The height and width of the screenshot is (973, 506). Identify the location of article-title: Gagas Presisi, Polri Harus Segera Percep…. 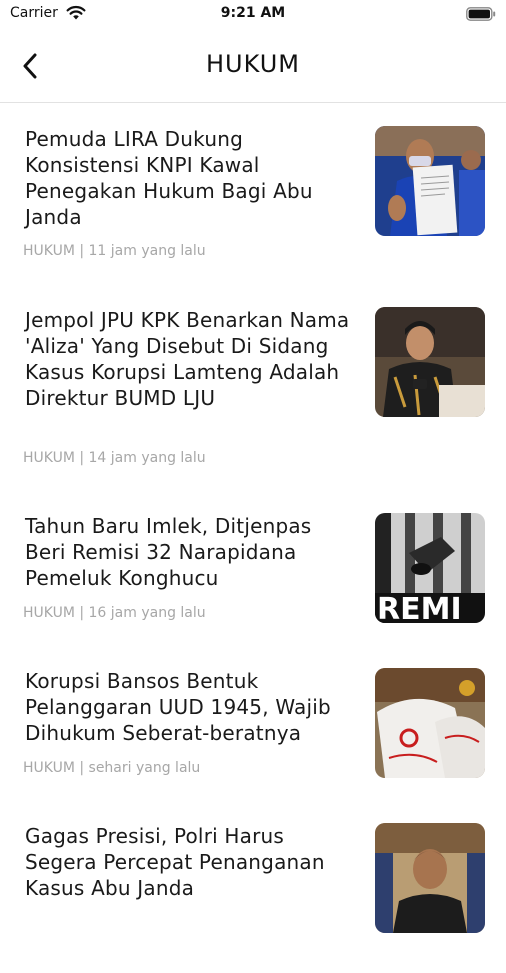
(190, 862).